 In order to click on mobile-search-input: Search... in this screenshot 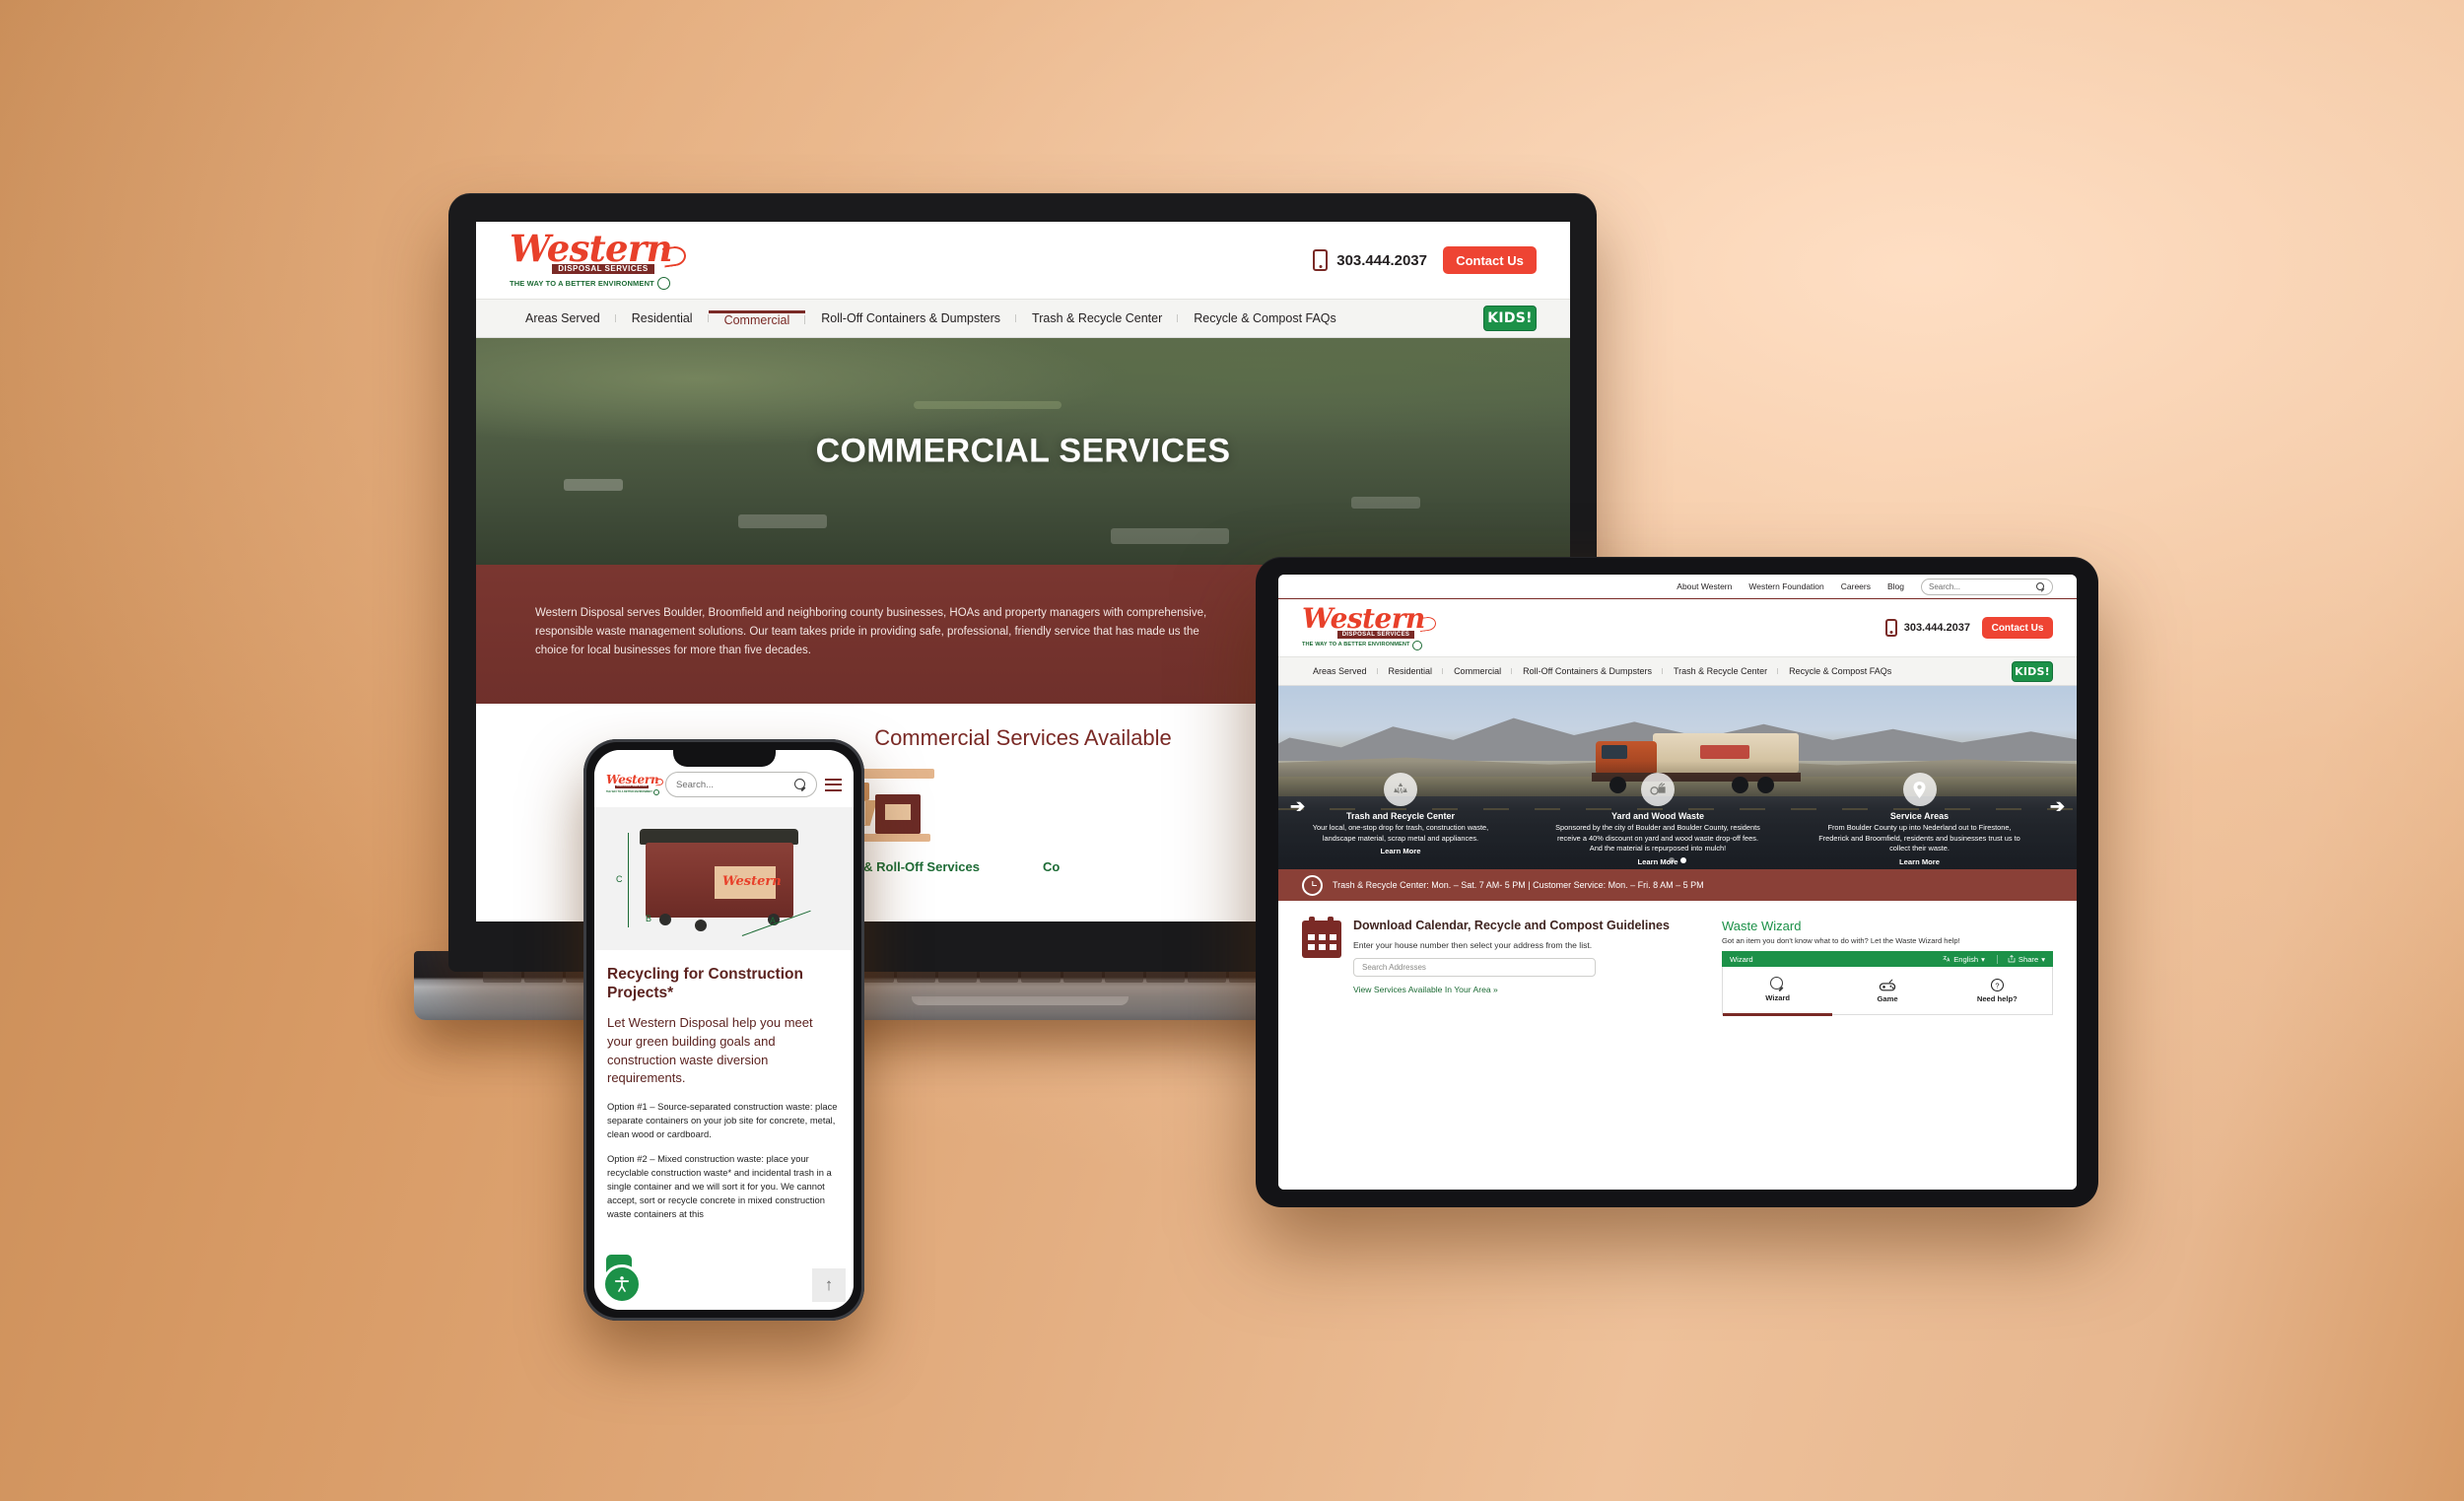, I will do `click(741, 784)`.